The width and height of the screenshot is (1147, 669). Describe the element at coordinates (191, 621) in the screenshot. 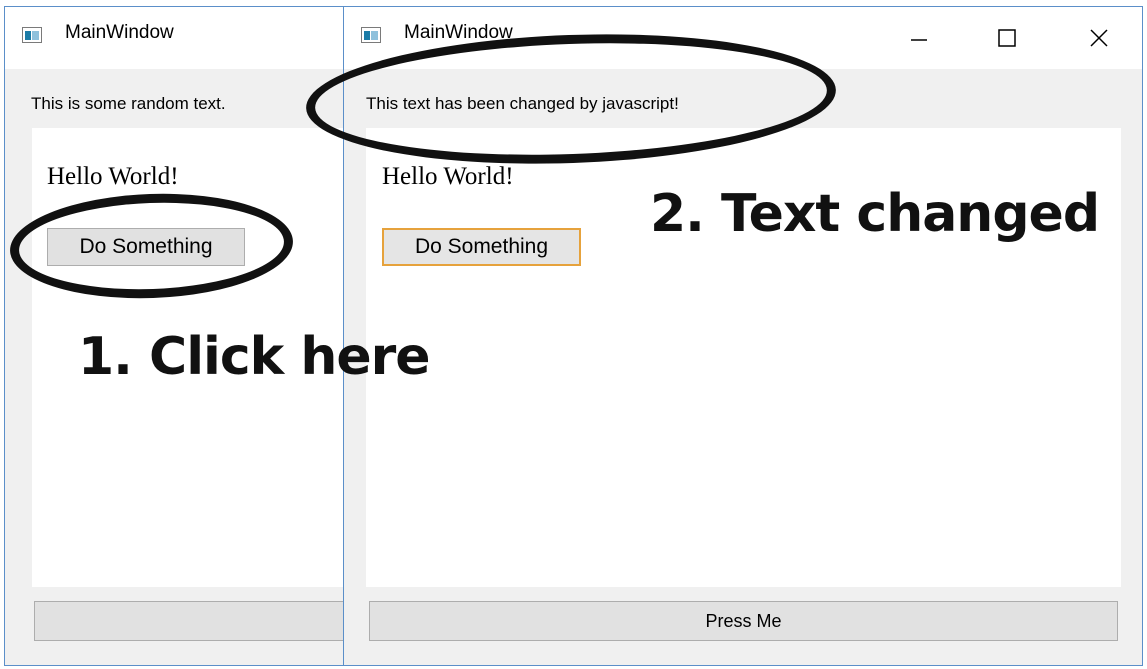

I see `left-press-me-button` at that location.